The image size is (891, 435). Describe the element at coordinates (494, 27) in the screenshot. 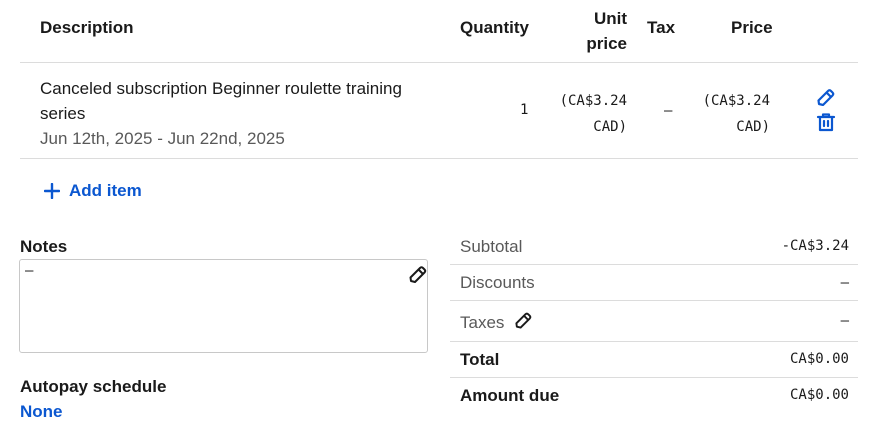

I see `column-header-quantity: Quantity` at that location.